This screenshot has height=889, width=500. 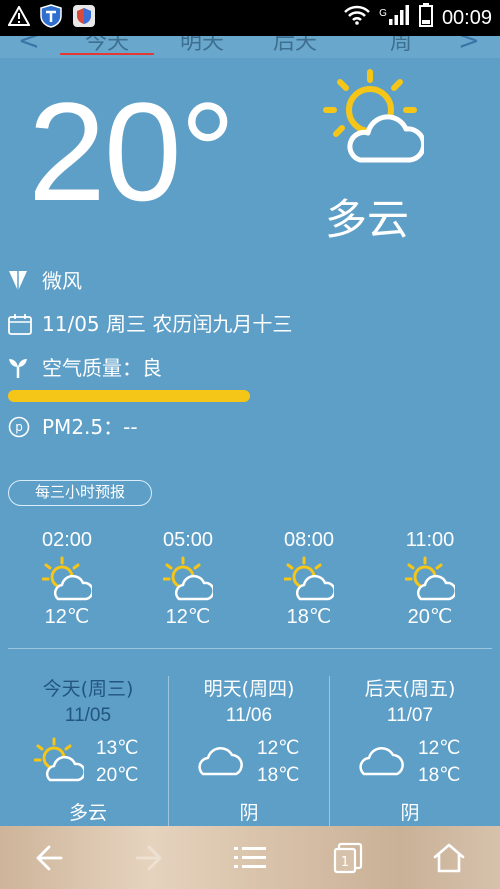 What do you see at coordinates (309, 617) in the screenshot?
I see `hourly-temp: 18℃` at bounding box center [309, 617].